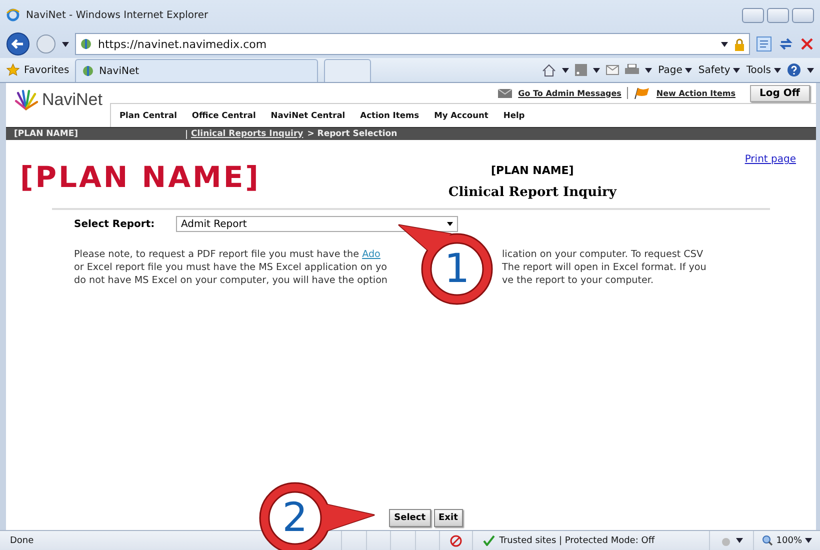 This screenshot has width=820, height=550. What do you see at coordinates (773, 159) in the screenshot?
I see `print-page-link: Print page` at bounding box center [773, 159].